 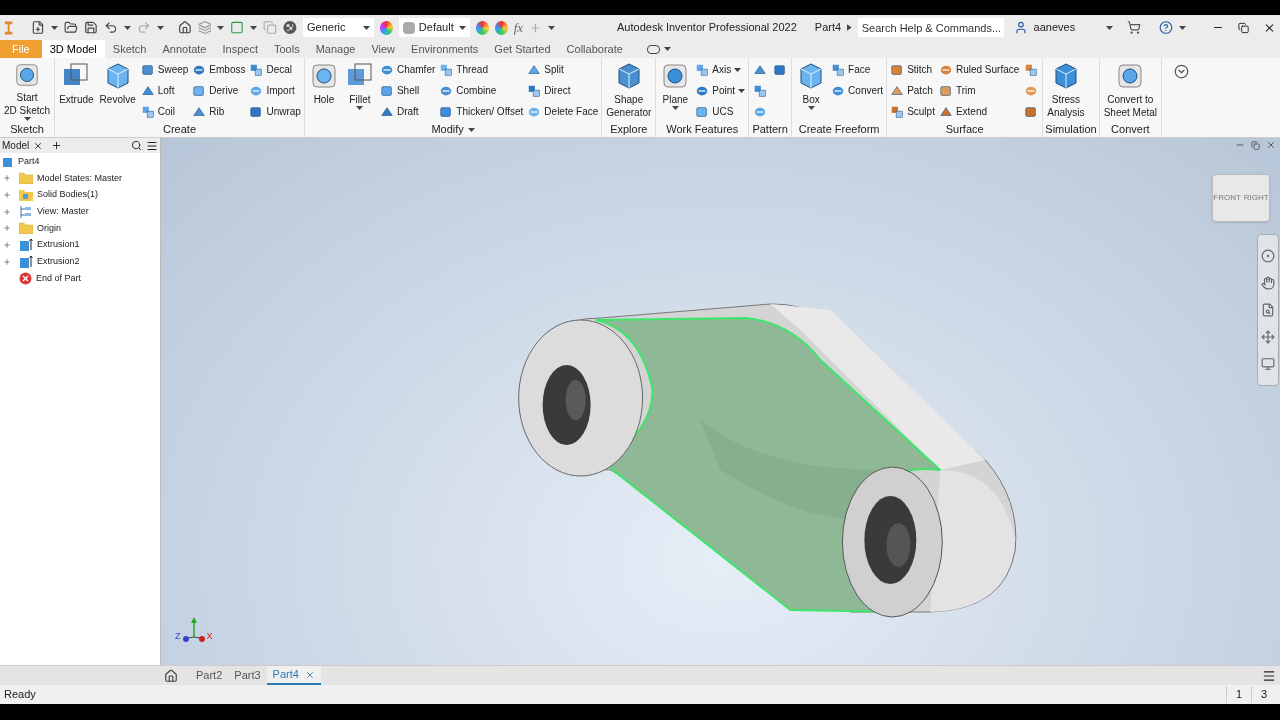 What do you see at coordinates (629, 90) in the screenshot?
I see `ribbon-large-button: Shape Generator` at bounding box center [629, 90].